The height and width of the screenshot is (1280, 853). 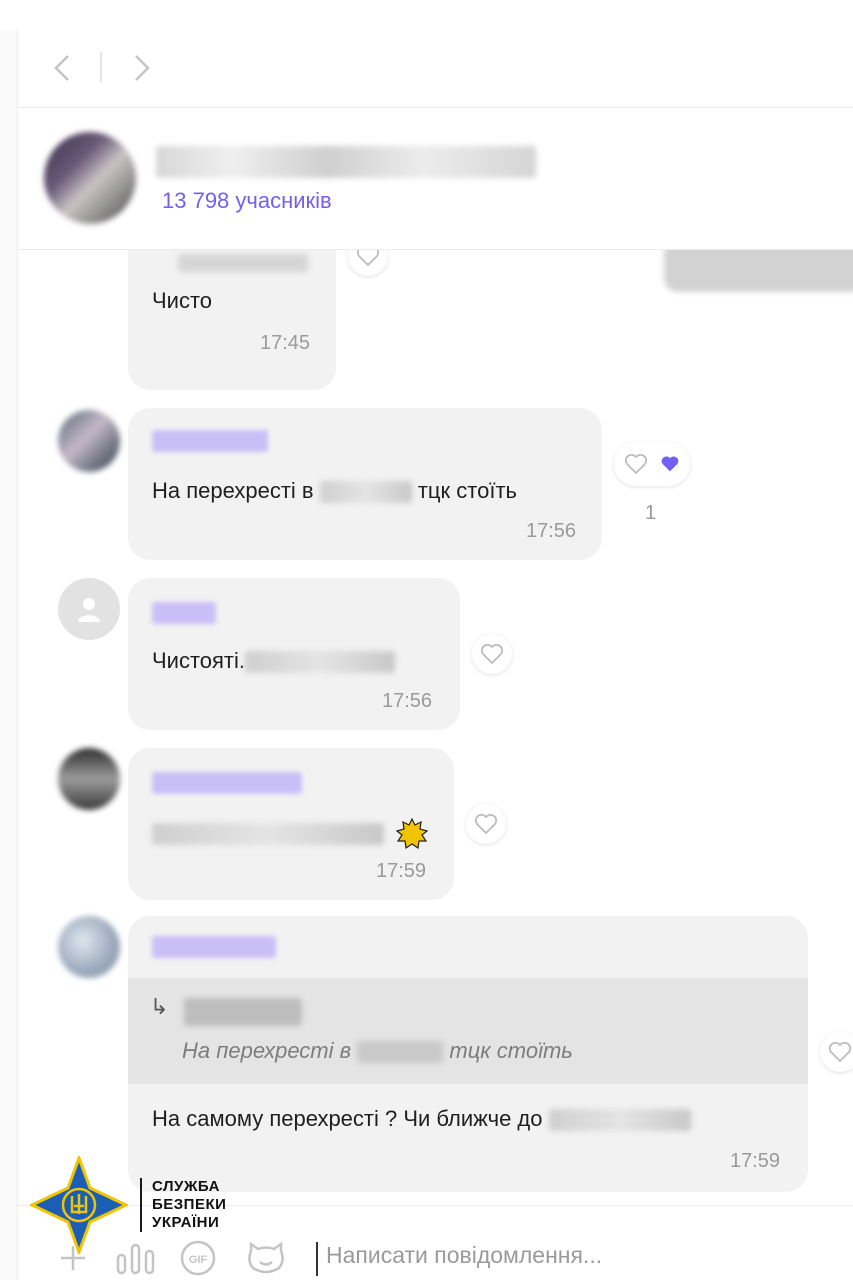 What do you see at coordinates (243, 263) in the screenshot?
I see `redacted-content` at bounding box center [243, 263].